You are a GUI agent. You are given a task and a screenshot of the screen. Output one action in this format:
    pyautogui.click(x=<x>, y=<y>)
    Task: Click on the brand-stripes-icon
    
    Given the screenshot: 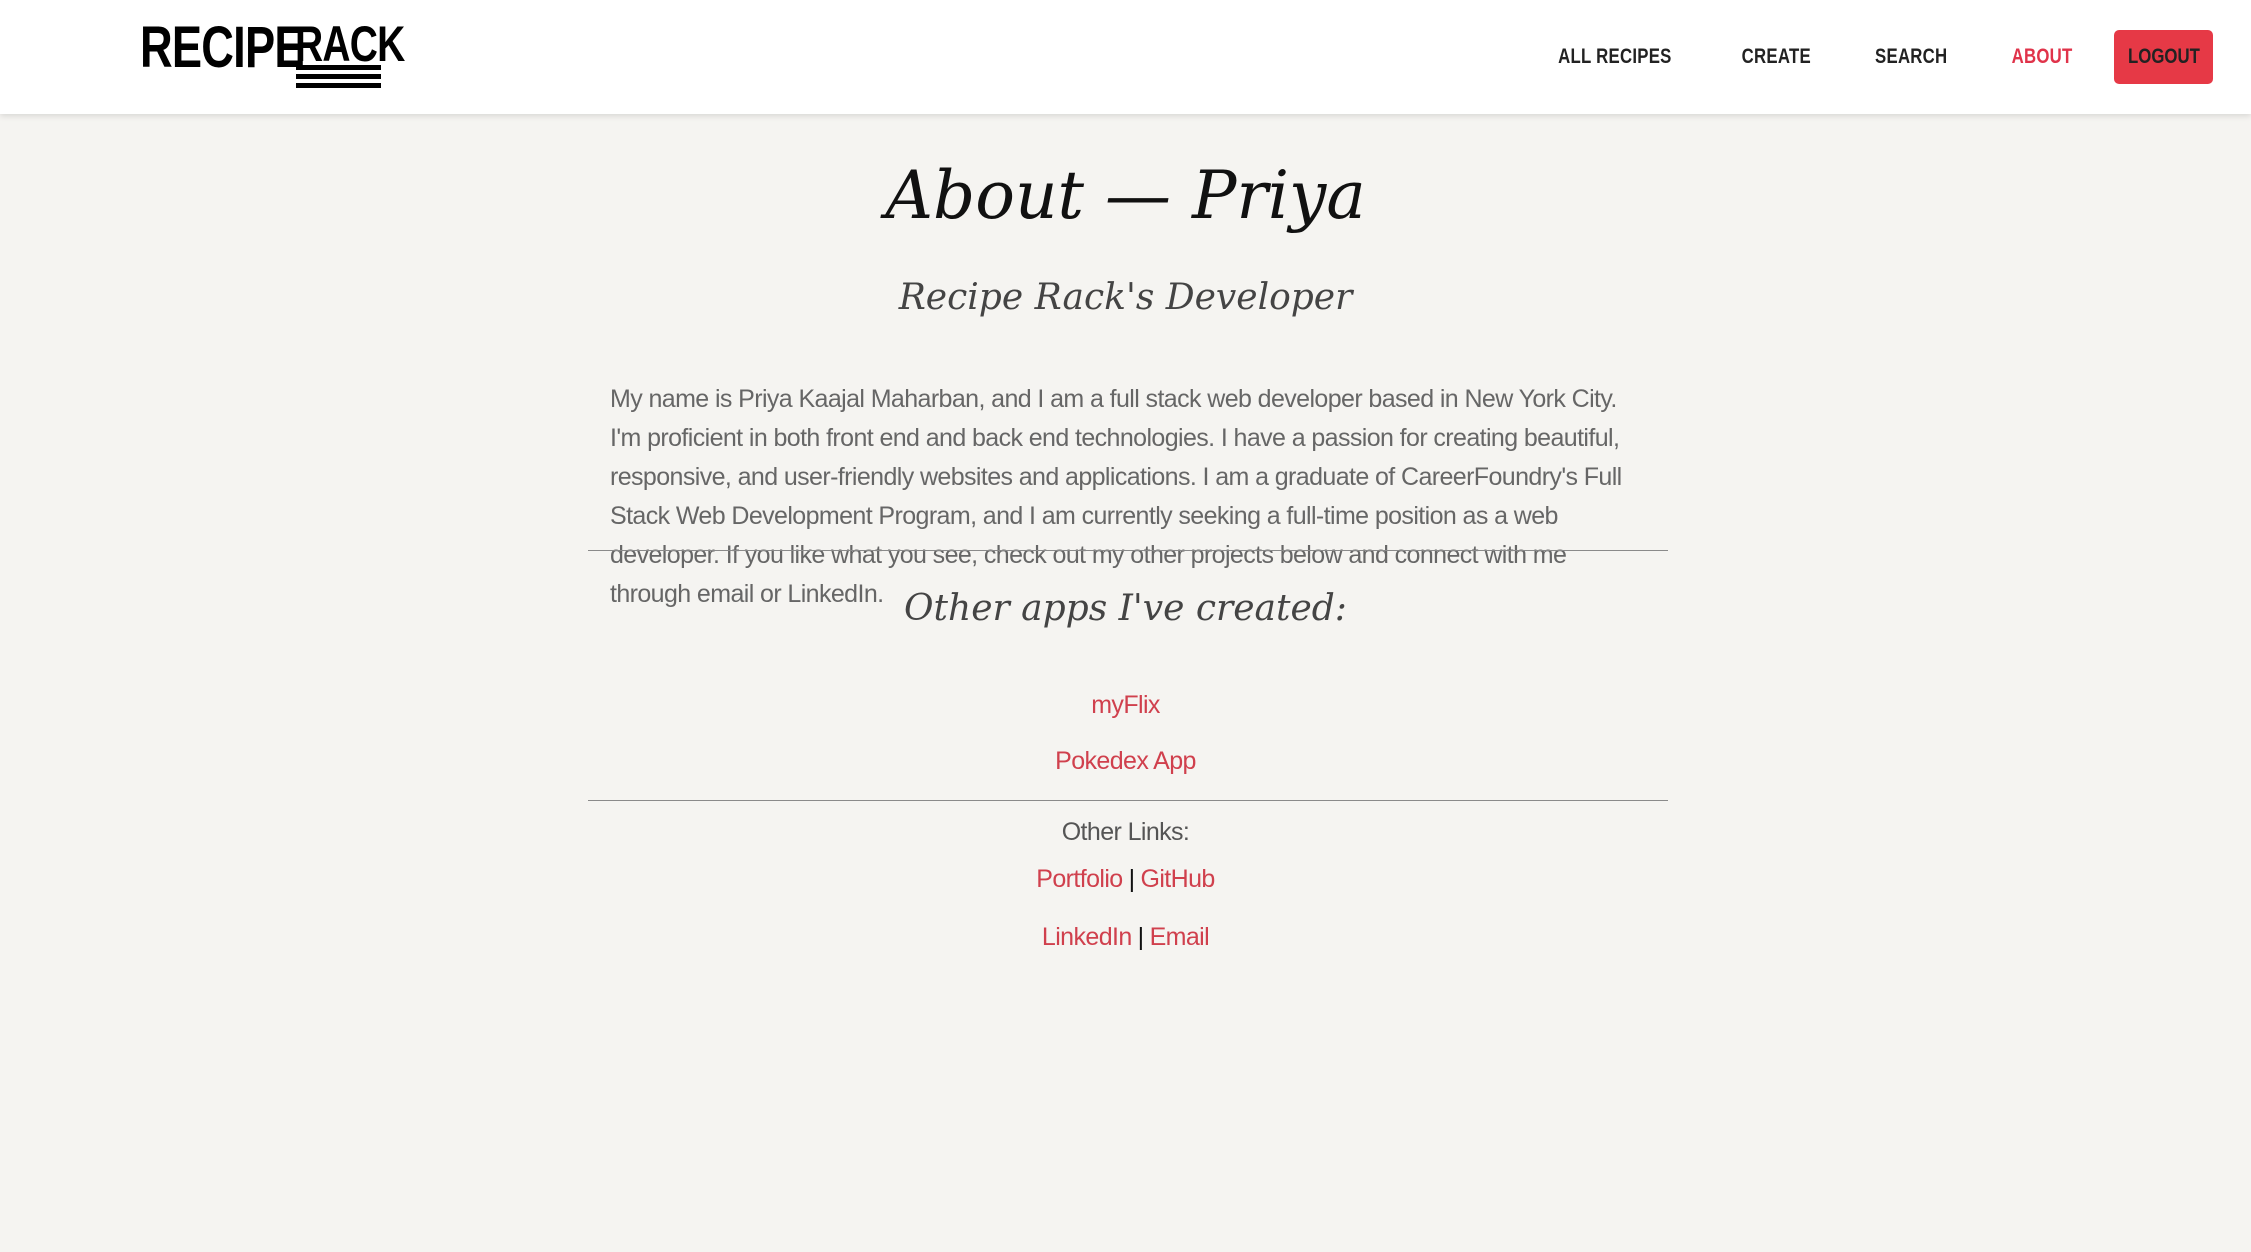 What is the action you would take?
    pyautogui.click(x=338, y=78)
    